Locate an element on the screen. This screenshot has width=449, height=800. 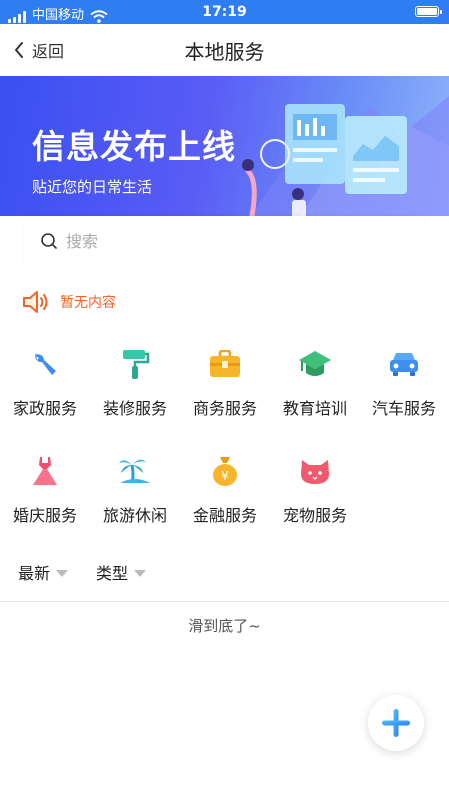
service-label: 婚庆服务 is located at coordinates (44, 515).